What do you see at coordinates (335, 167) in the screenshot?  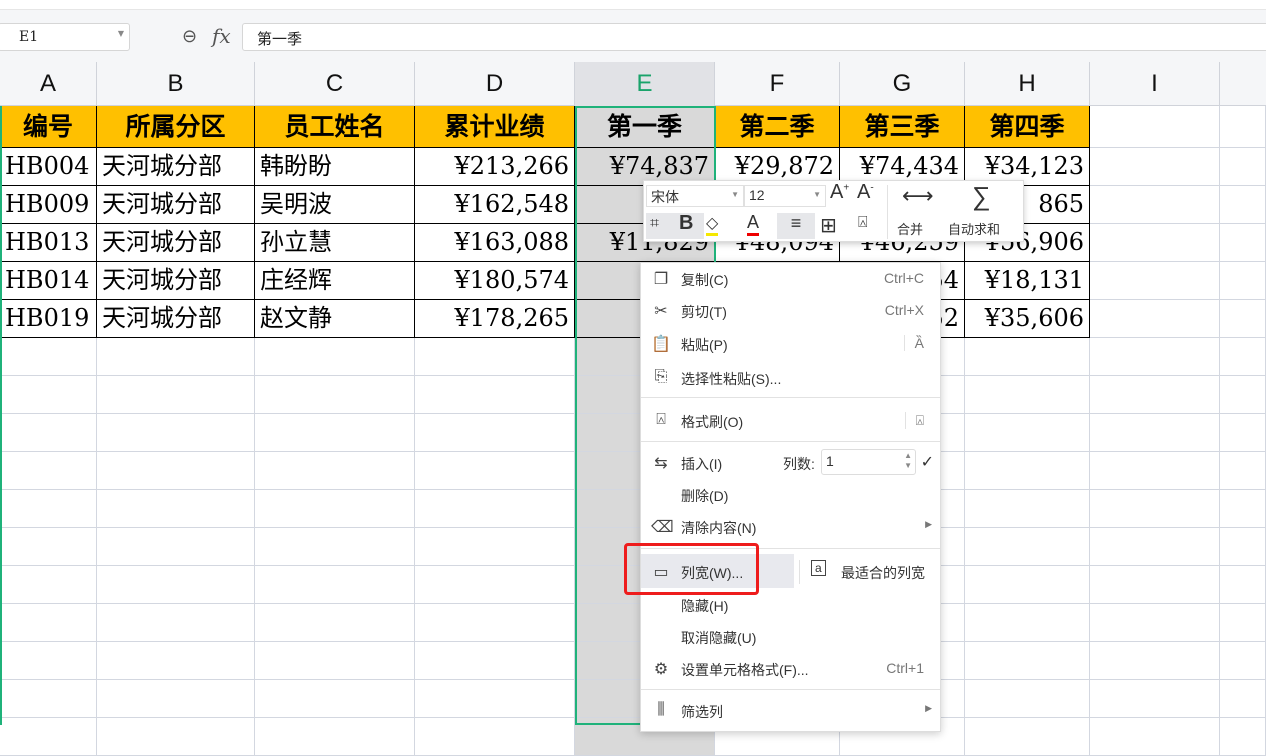 I see `table-cell: 韩盼盼` at bounding box center [335, 167].